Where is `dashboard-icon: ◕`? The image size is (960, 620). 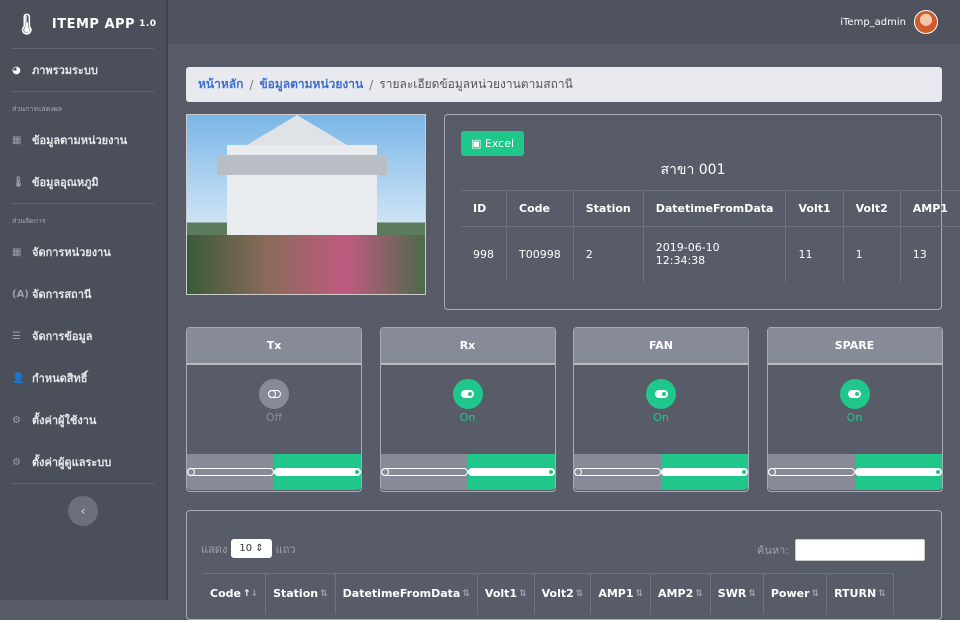
dashboard-icon: ◕ is located at coordinates (16, 70).